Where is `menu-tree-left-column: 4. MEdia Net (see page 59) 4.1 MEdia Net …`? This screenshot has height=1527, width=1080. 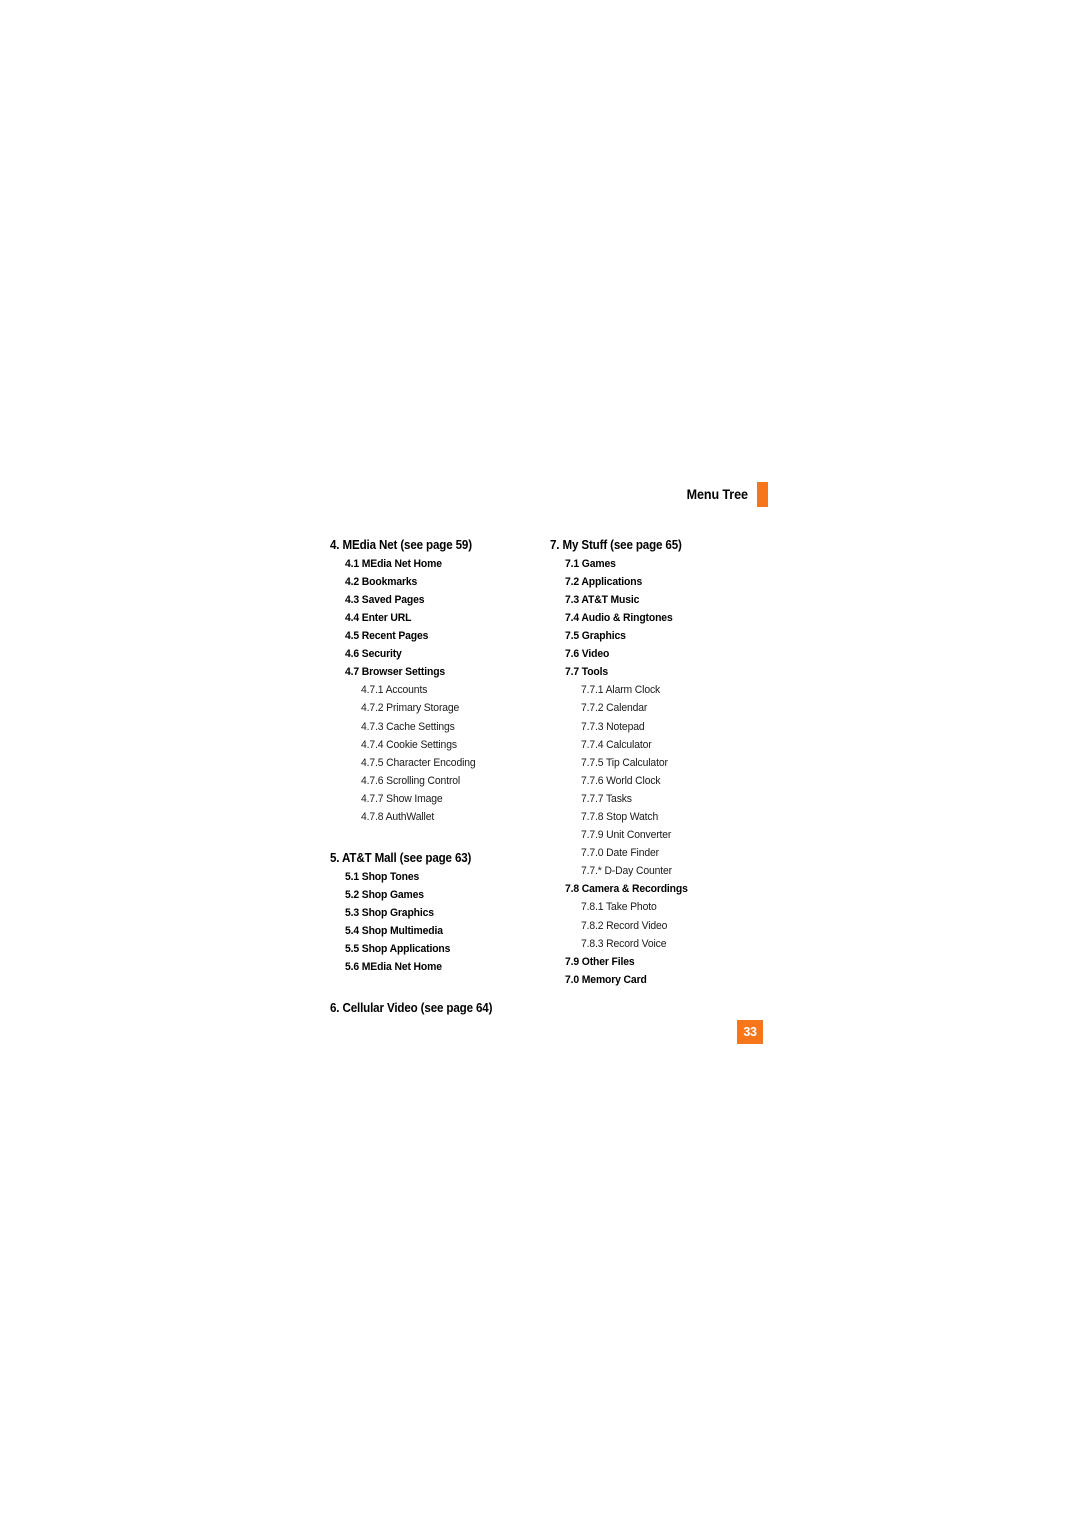 menu-tree-left-column: 4. MEdia Net (see page 59) 4.1 MEdia Net … is located at coordinates (440, 777).